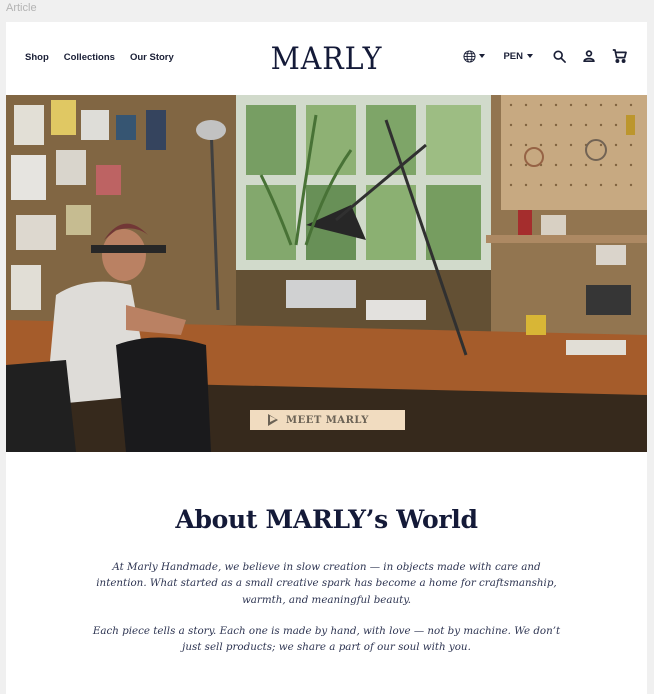  I want to click on language-selector, so click(474, 56).